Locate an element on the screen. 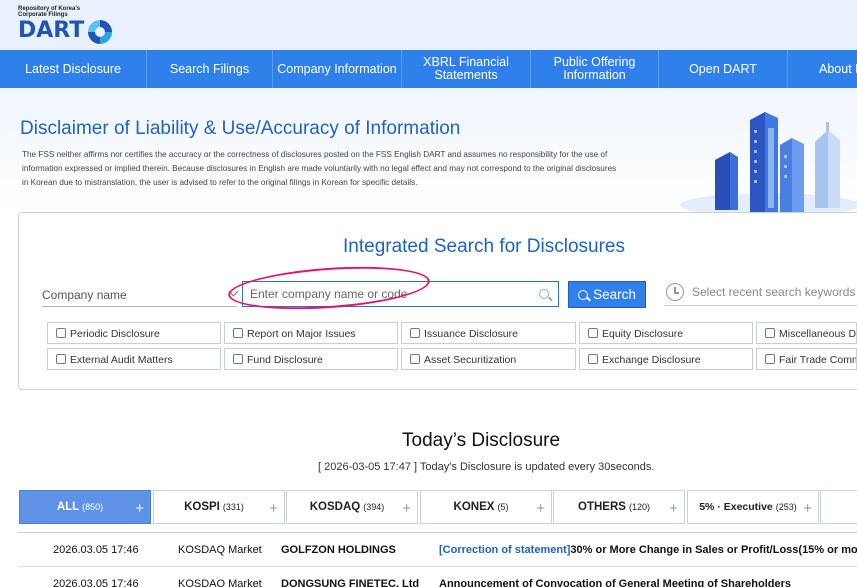 The image size is (857, 587). tab-kosdaq: KOSDAQ (394) + is located at coordinates (352, 507).